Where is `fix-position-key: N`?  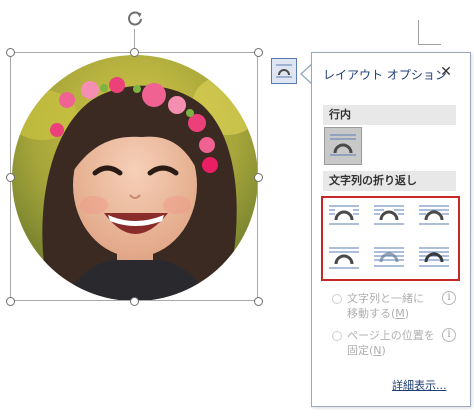 fix-position-key: N is located at coordinates (377, 350).